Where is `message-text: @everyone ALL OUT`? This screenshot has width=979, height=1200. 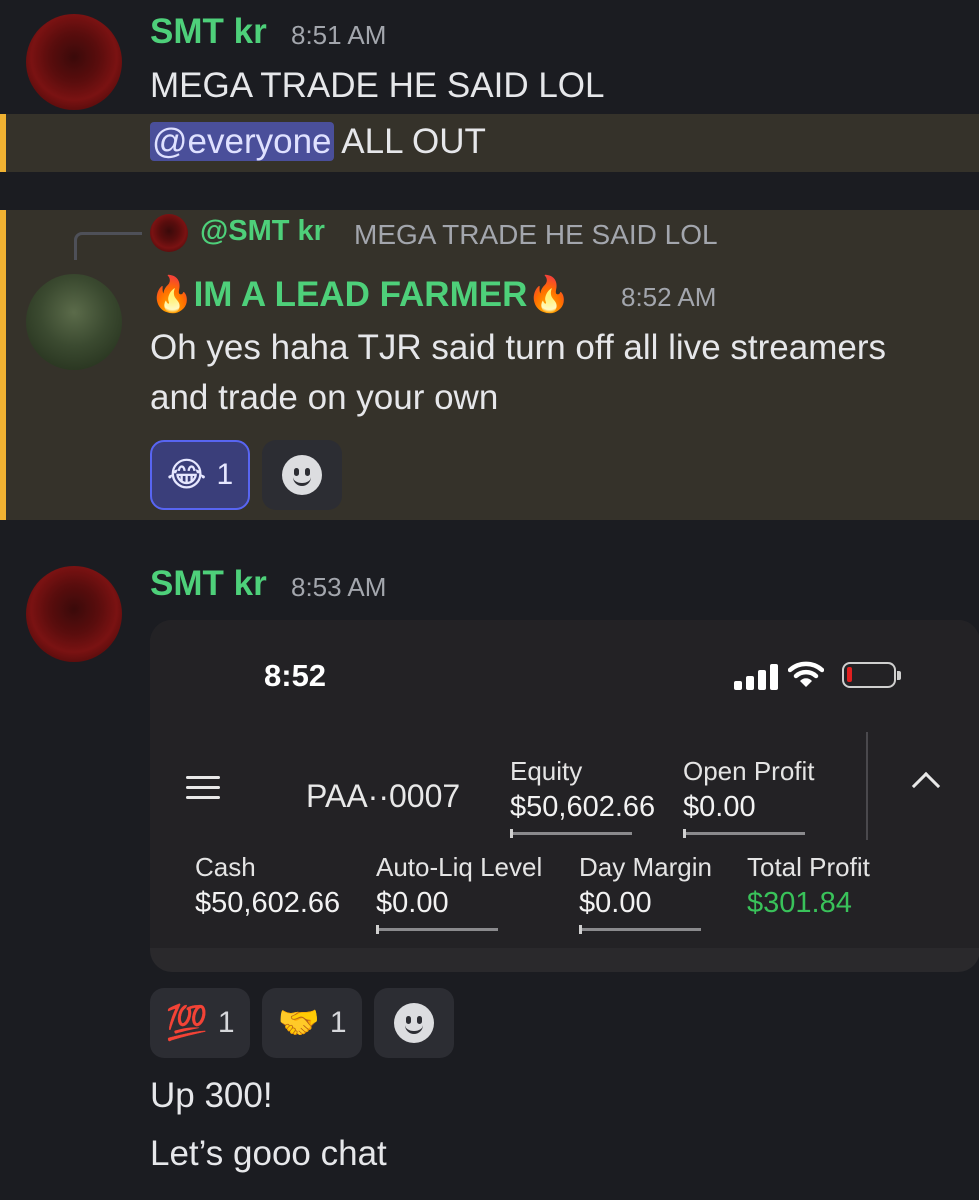
message-text: @everyone ALL OUT is located at coordinates (318, 142).